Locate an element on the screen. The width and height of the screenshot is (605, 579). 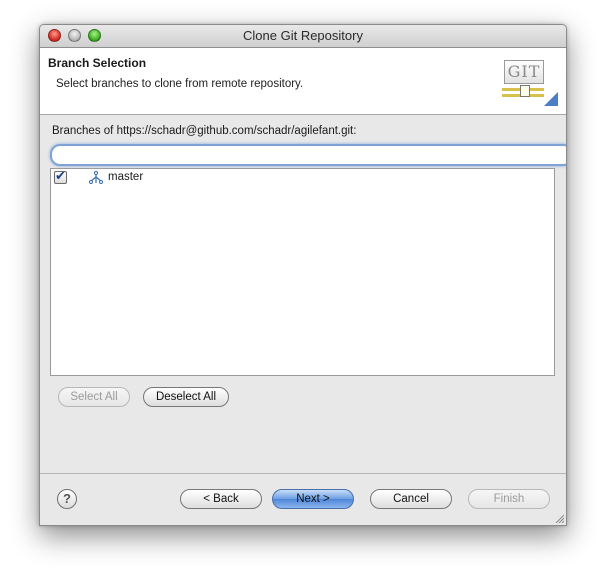
branch-master-checkbox: ✔ is located at coordinates (60, 176).